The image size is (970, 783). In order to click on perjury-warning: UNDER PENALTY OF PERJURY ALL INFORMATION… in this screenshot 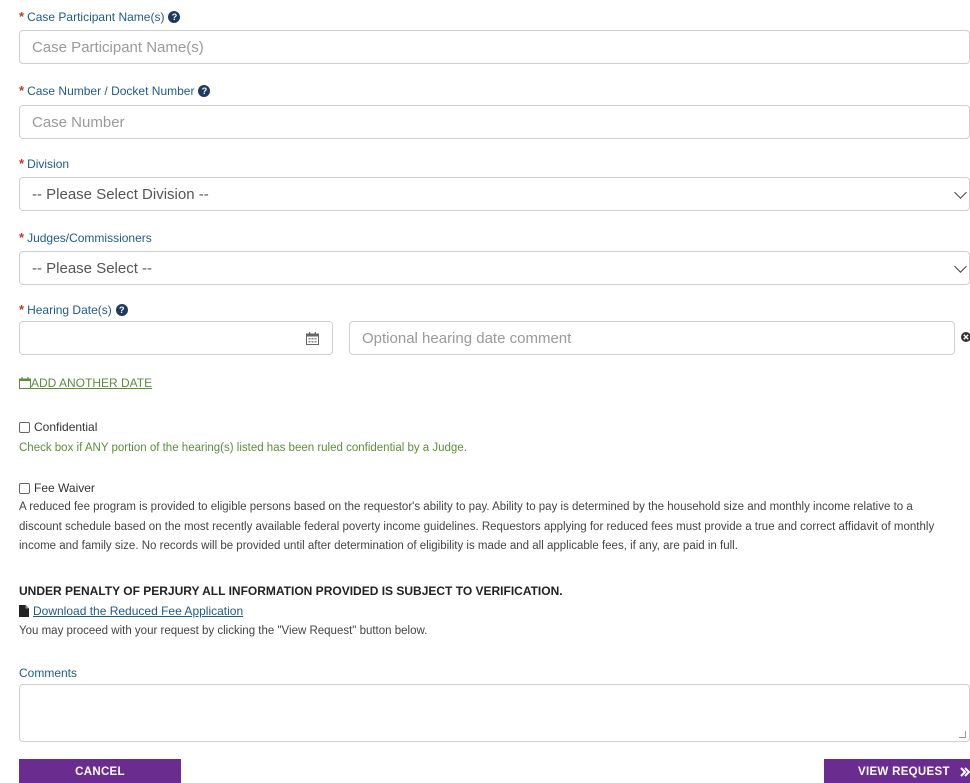, I will do `click(291, 591)`.